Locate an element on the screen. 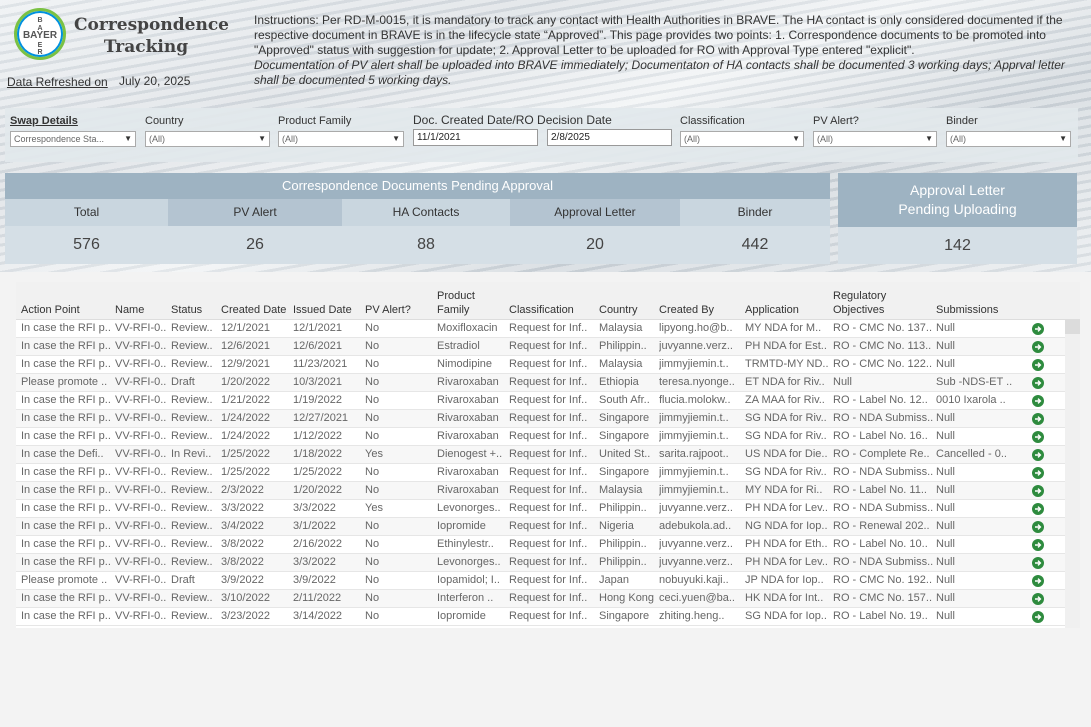  col-issued-date: Issued Date is located at coordinates (322, 310).